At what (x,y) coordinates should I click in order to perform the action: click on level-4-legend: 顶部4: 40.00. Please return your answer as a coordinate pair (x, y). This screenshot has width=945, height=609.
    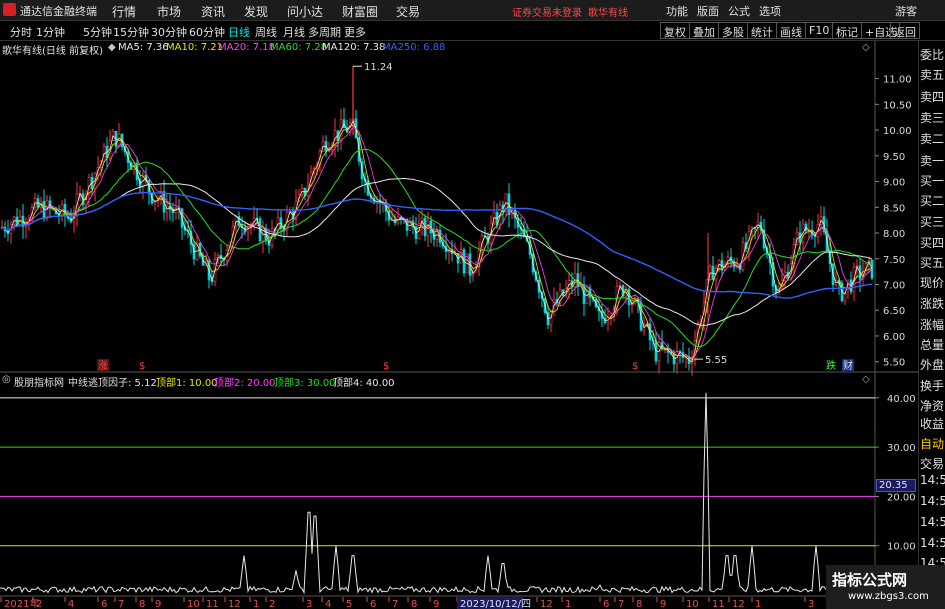
    Looking at the image, I should click on (364, 383).